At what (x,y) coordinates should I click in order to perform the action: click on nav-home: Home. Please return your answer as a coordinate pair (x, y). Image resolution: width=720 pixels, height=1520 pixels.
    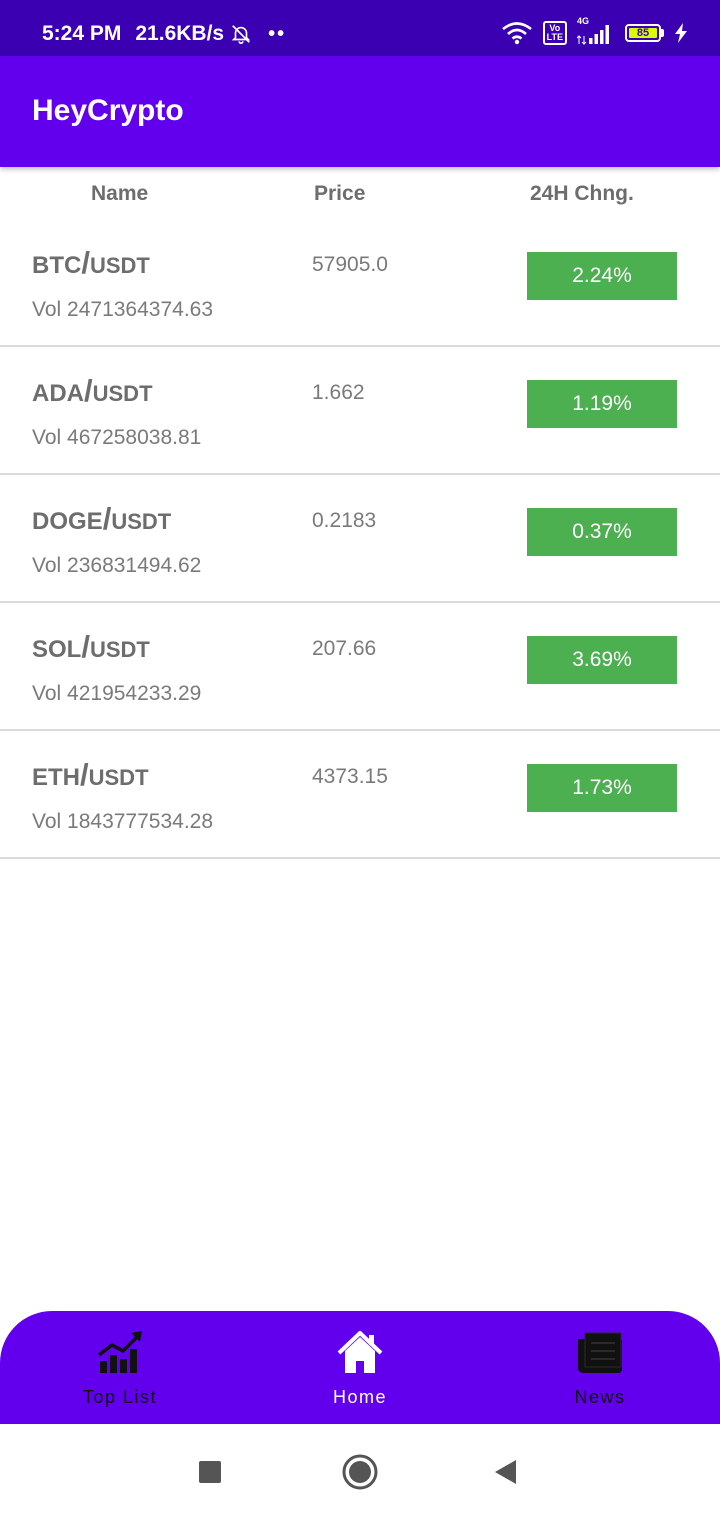
    Looking at the image, I should click on (360, 1367).